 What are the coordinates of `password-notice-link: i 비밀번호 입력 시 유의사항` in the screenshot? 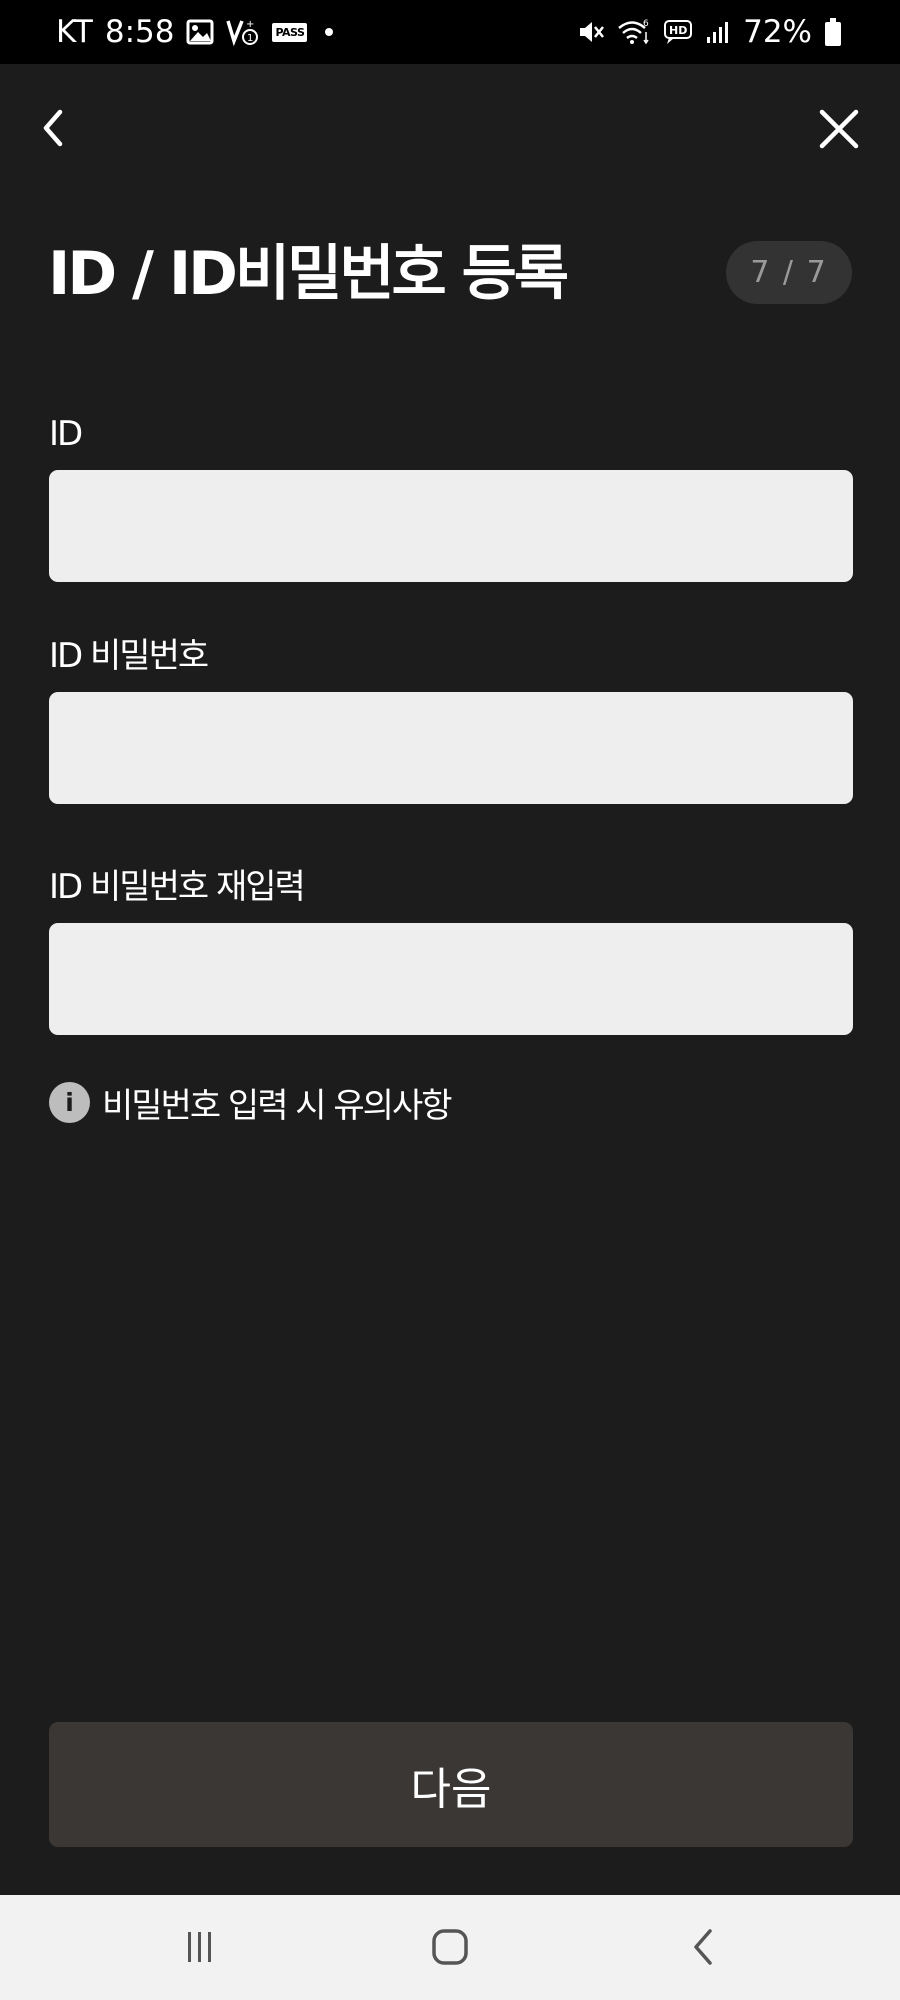 It's located at (251, 1103).